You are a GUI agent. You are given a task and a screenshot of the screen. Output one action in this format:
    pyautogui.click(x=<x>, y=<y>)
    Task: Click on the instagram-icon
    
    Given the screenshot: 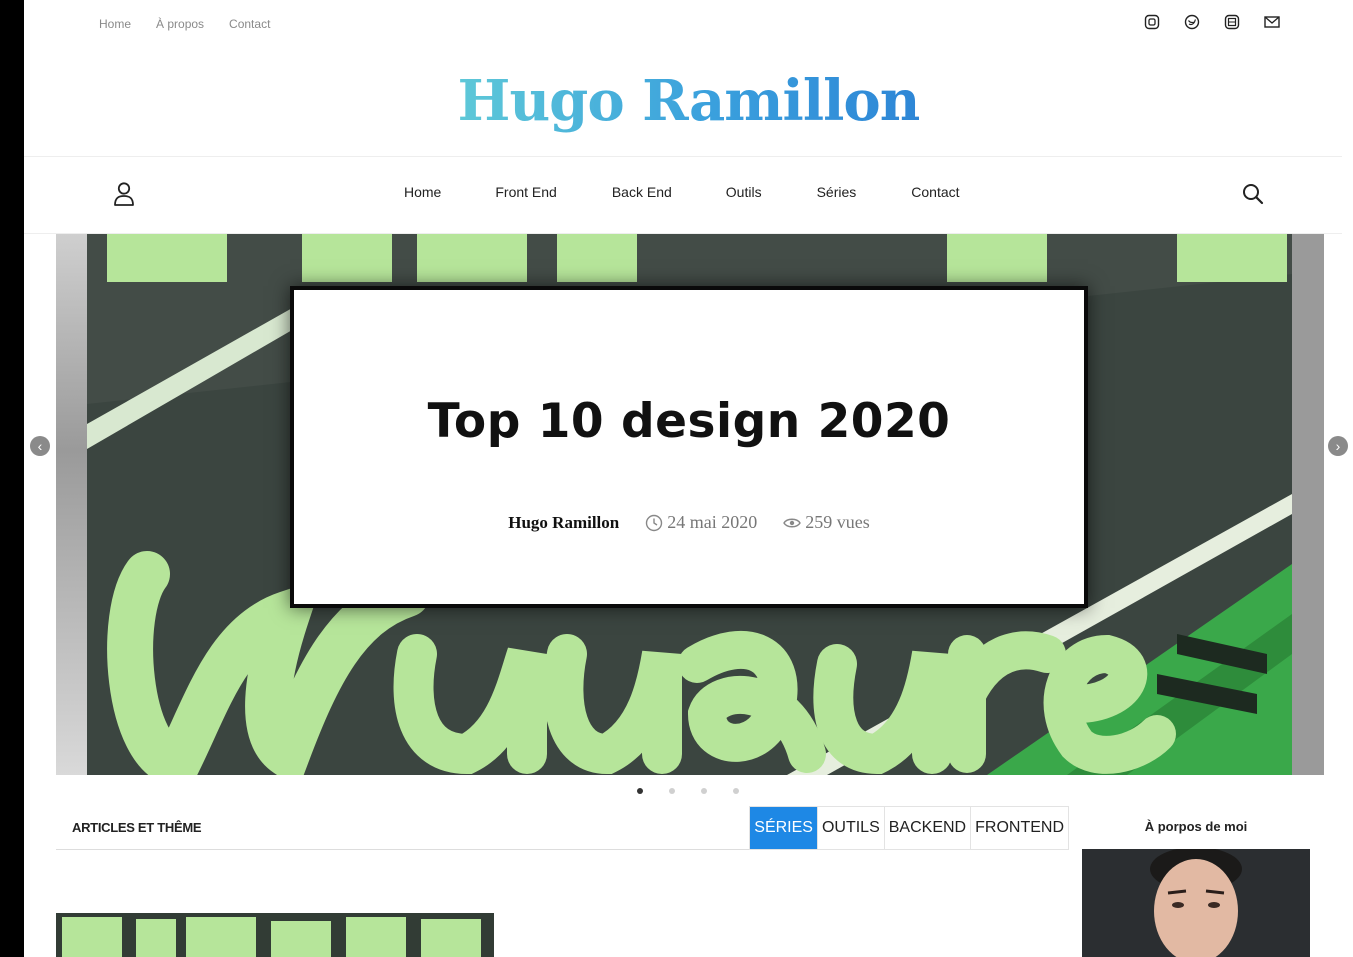 What is the action you would take?
    pyautogui.click(x=1152, y=22)
    